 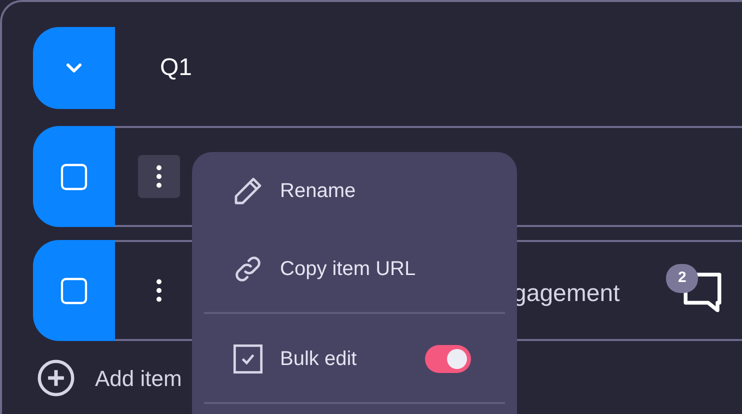 What do you see at coordinates (176, 68) in the screenshot?
I see `group-title: Q1` at bounding box center [176, 68].